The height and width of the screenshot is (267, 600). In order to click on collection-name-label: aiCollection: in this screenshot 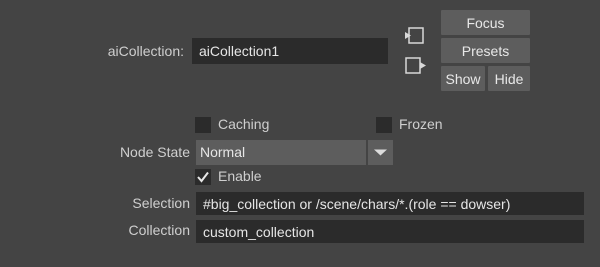, I will do `click(145, 51)`.